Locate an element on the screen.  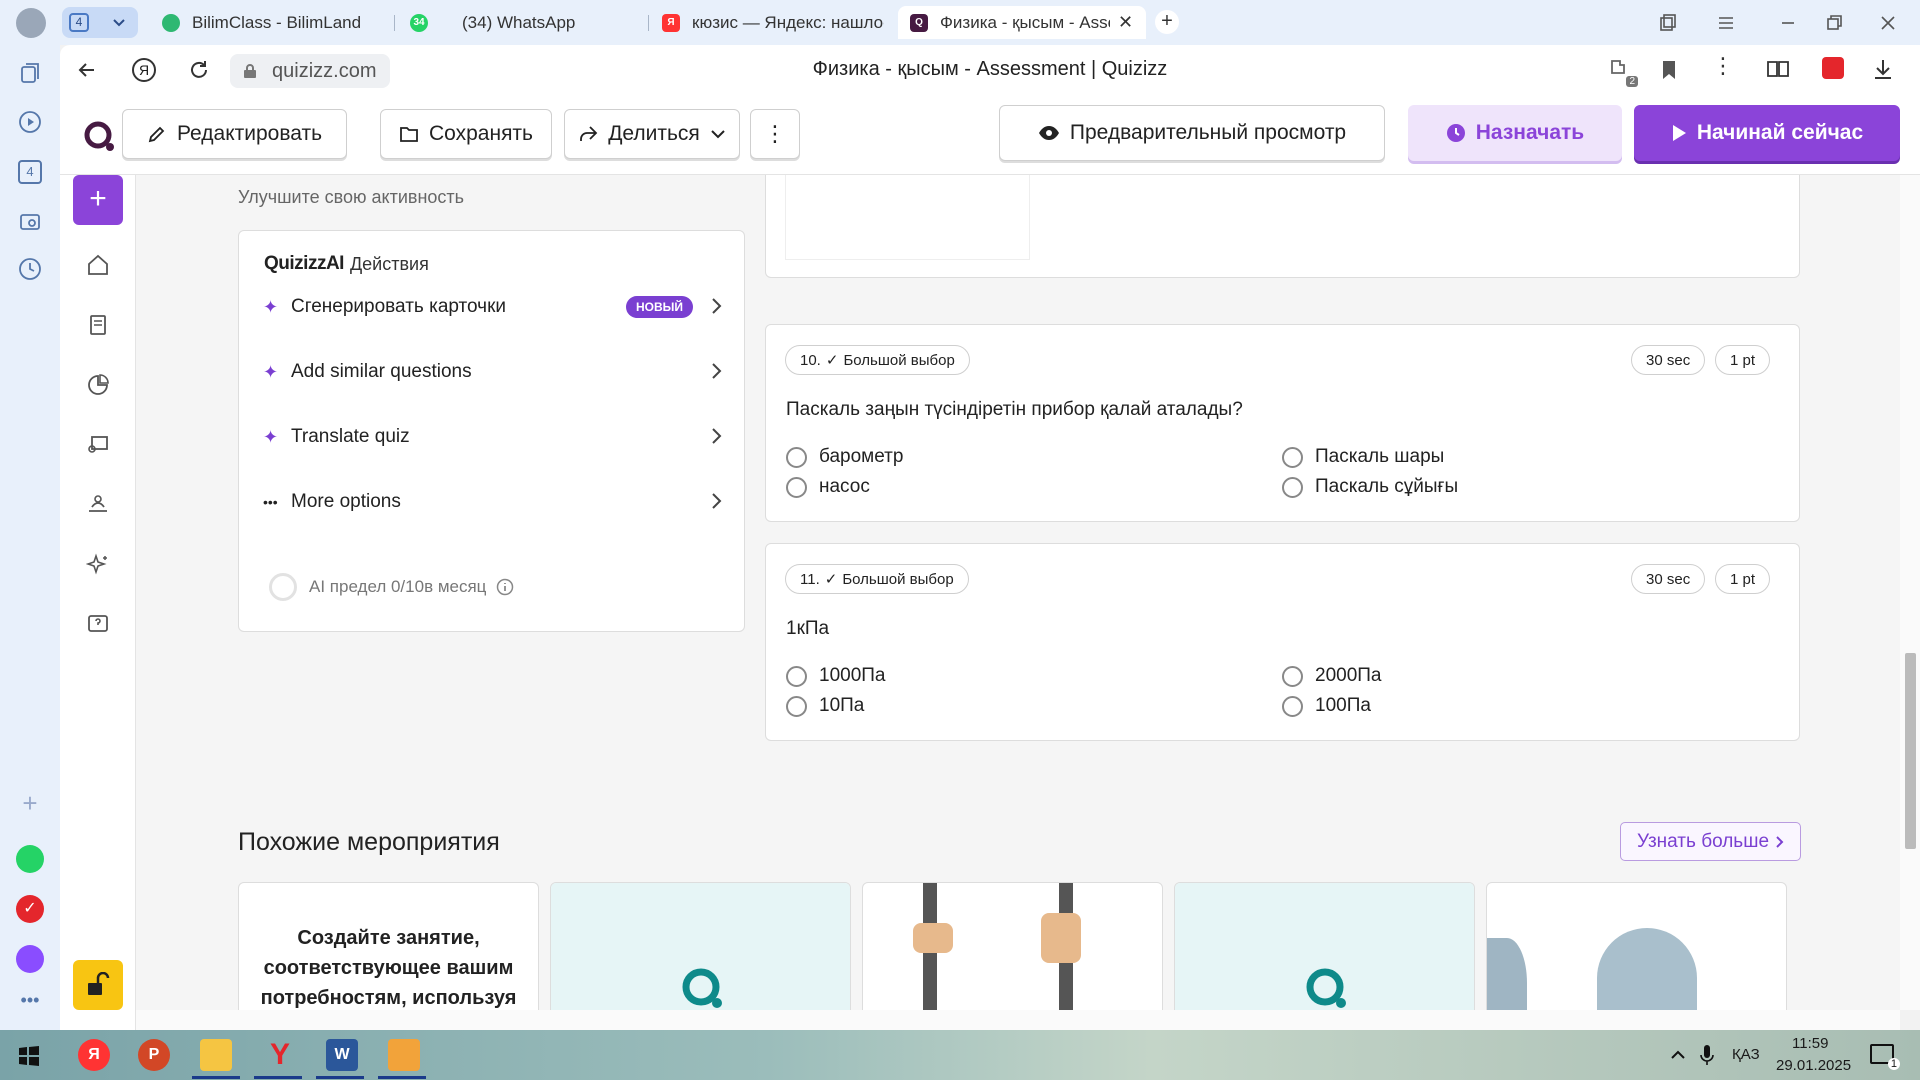
whatsapp-icon: 34 is located at coordinates (419, 22).